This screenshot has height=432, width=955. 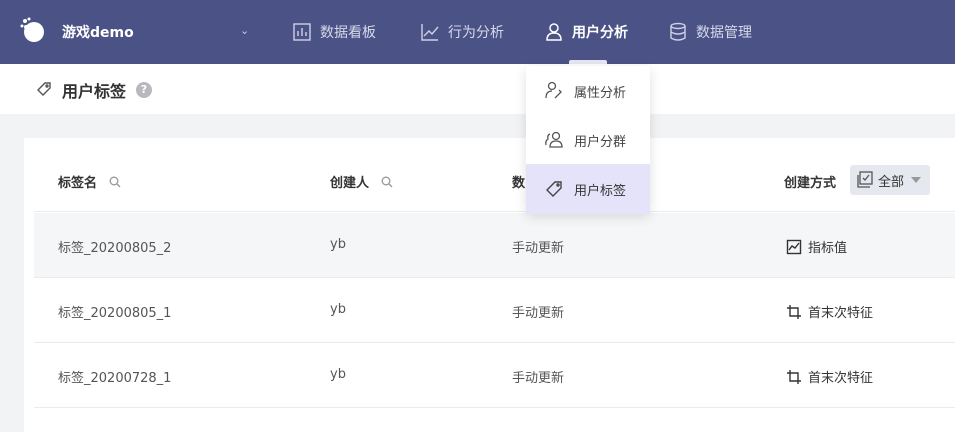 I want to click on database-icon, so click(x=678, y=31).